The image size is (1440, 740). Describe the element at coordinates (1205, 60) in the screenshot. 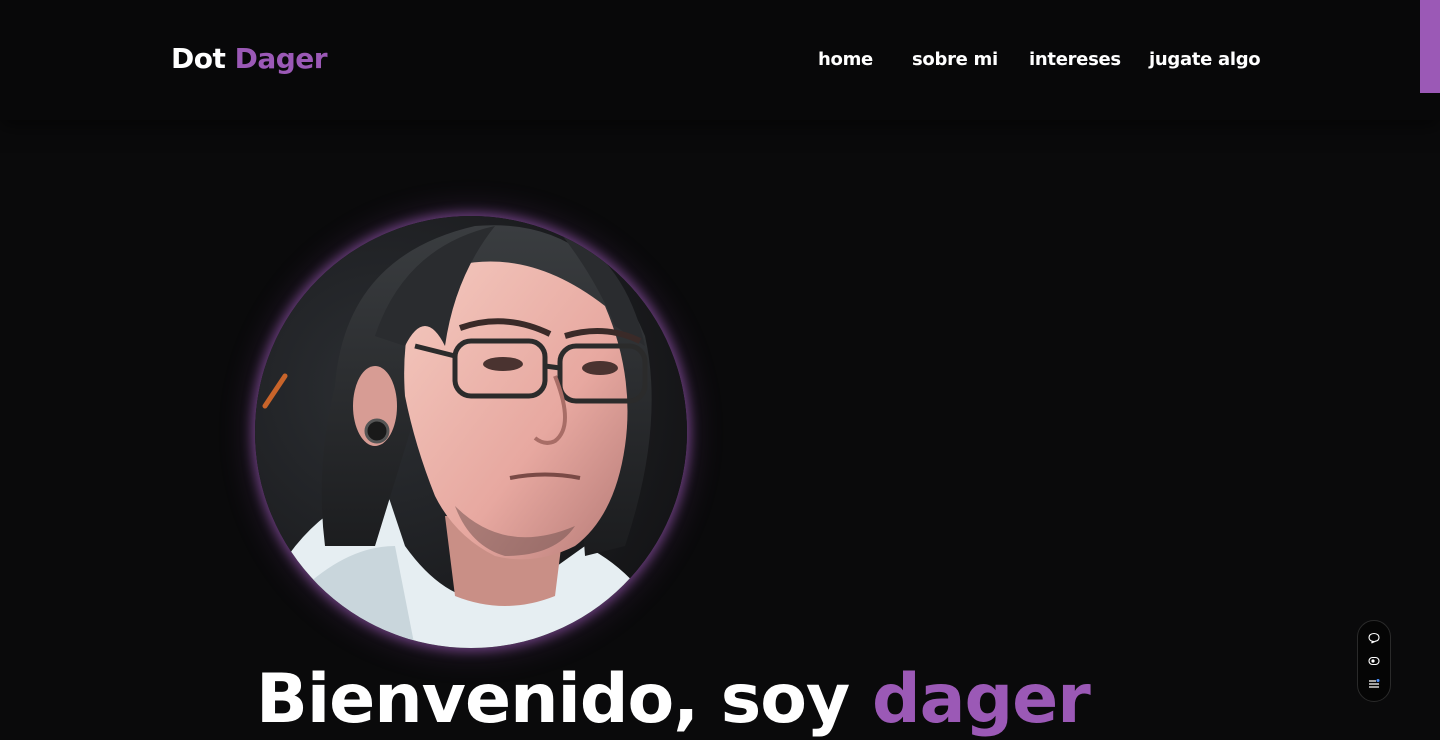

I see `nav-jugate-algo: jugate algo` at that location.